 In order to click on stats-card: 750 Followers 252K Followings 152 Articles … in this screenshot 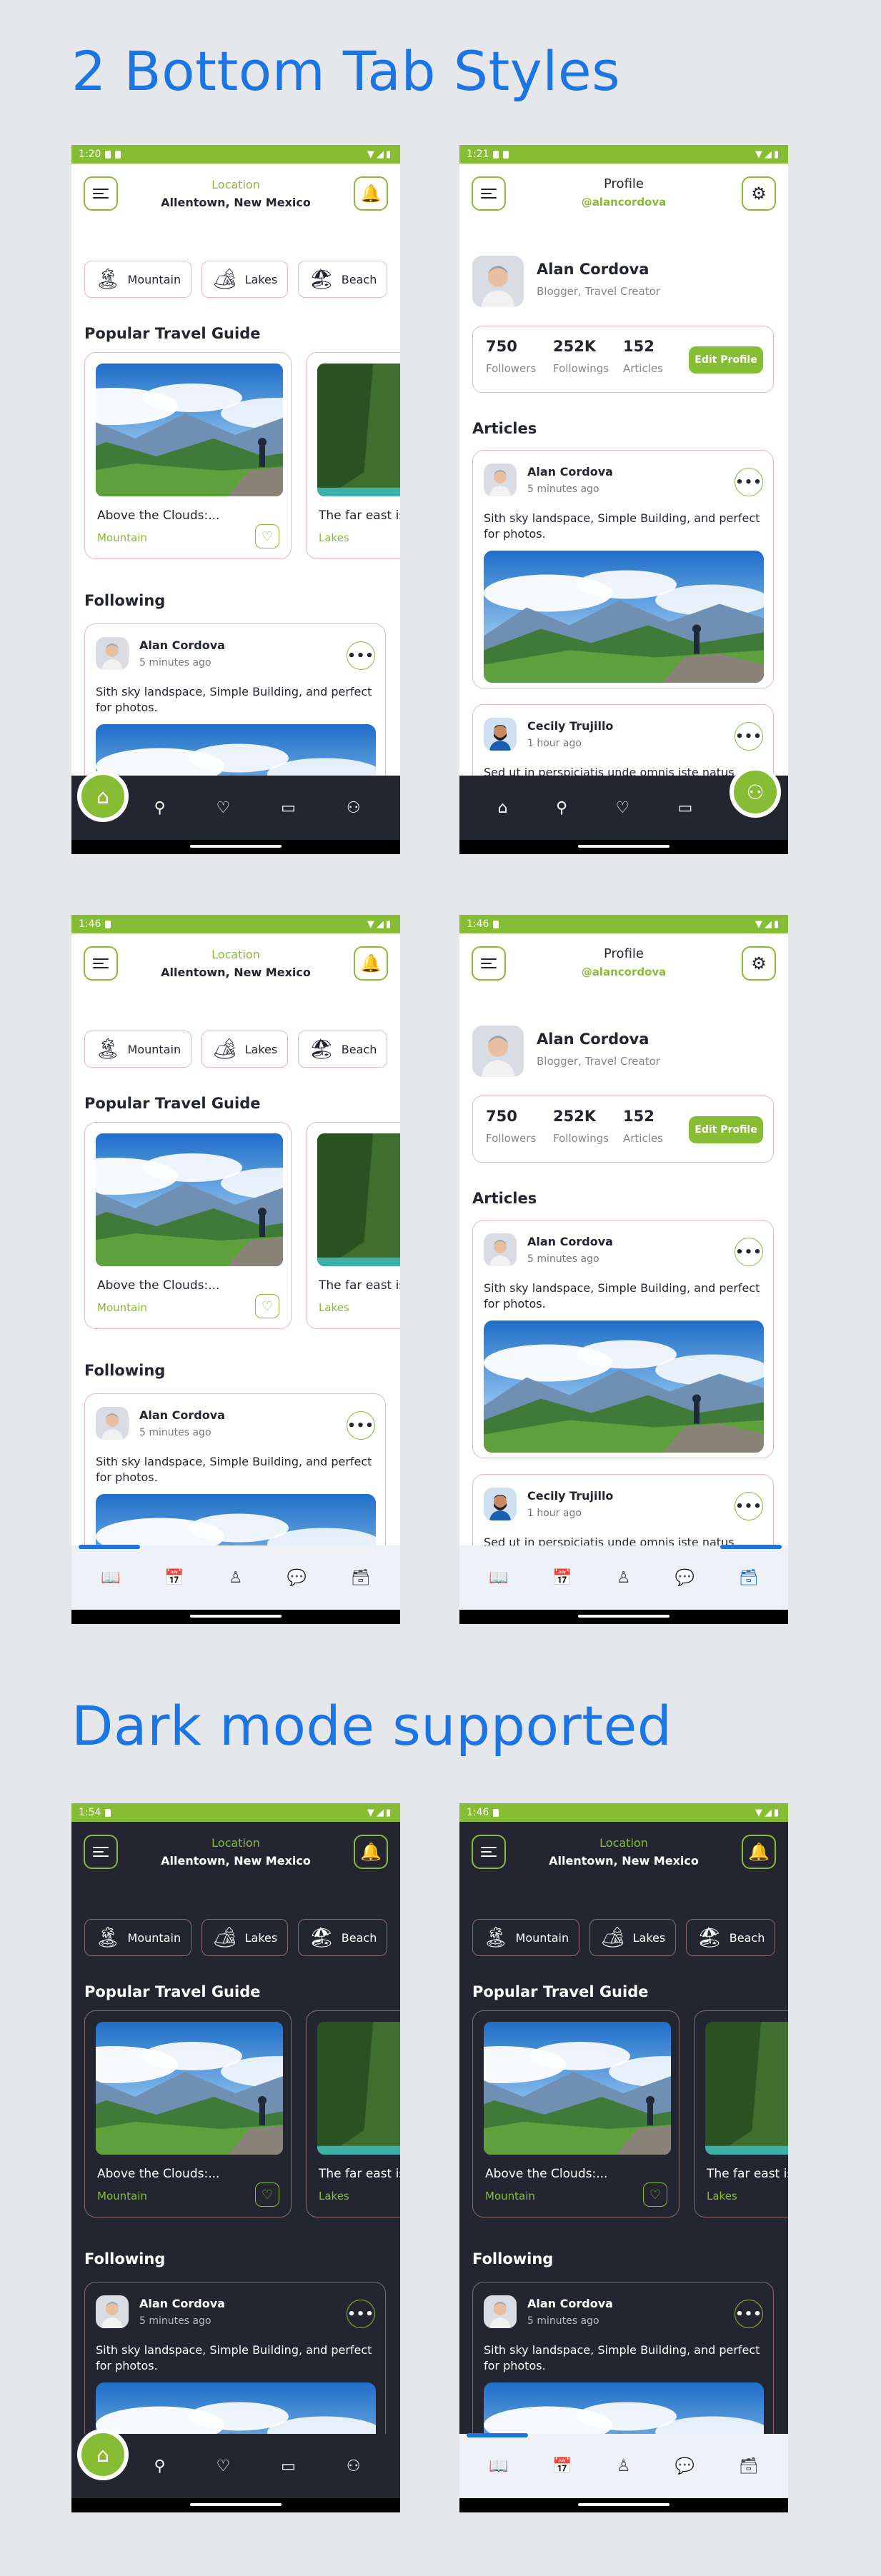, I will do `click(623, 359)`.